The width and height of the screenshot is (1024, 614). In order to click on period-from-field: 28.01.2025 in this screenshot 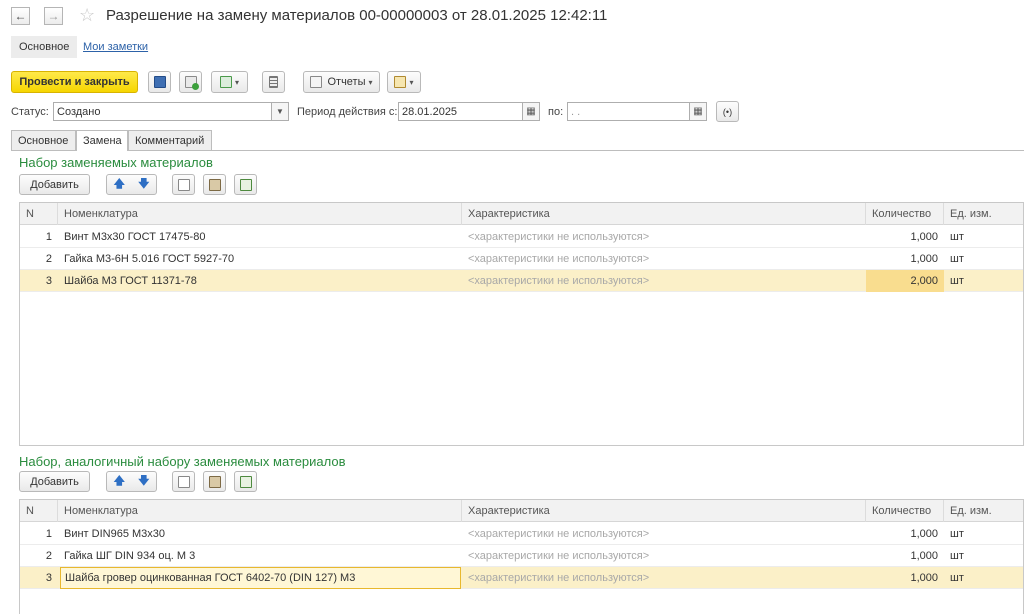, I will do `click(460, 111)`.